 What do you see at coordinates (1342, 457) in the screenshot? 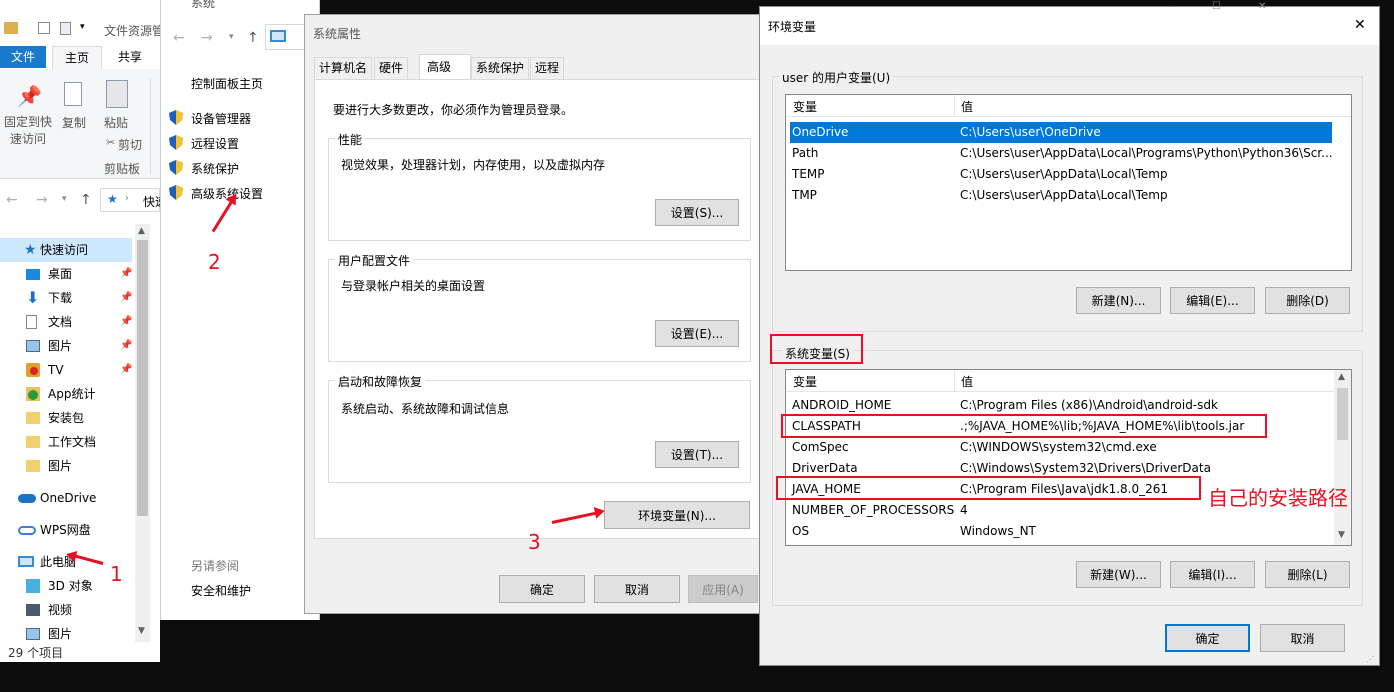
I see `system-list-scrollbar: ▲ ▼` at bounding box center [1342, 457].